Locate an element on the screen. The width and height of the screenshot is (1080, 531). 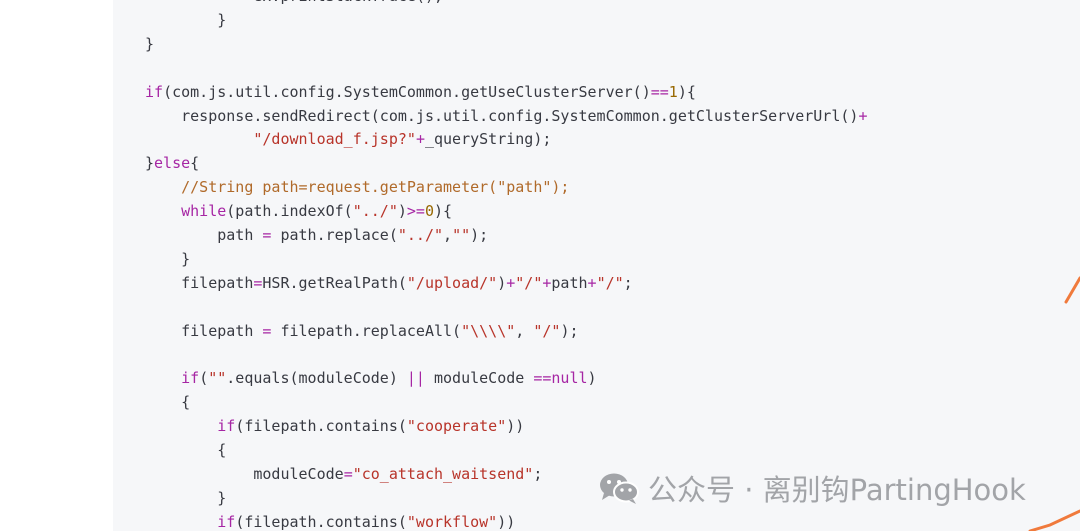
code-token: >= is located at coordinates (415, 211).